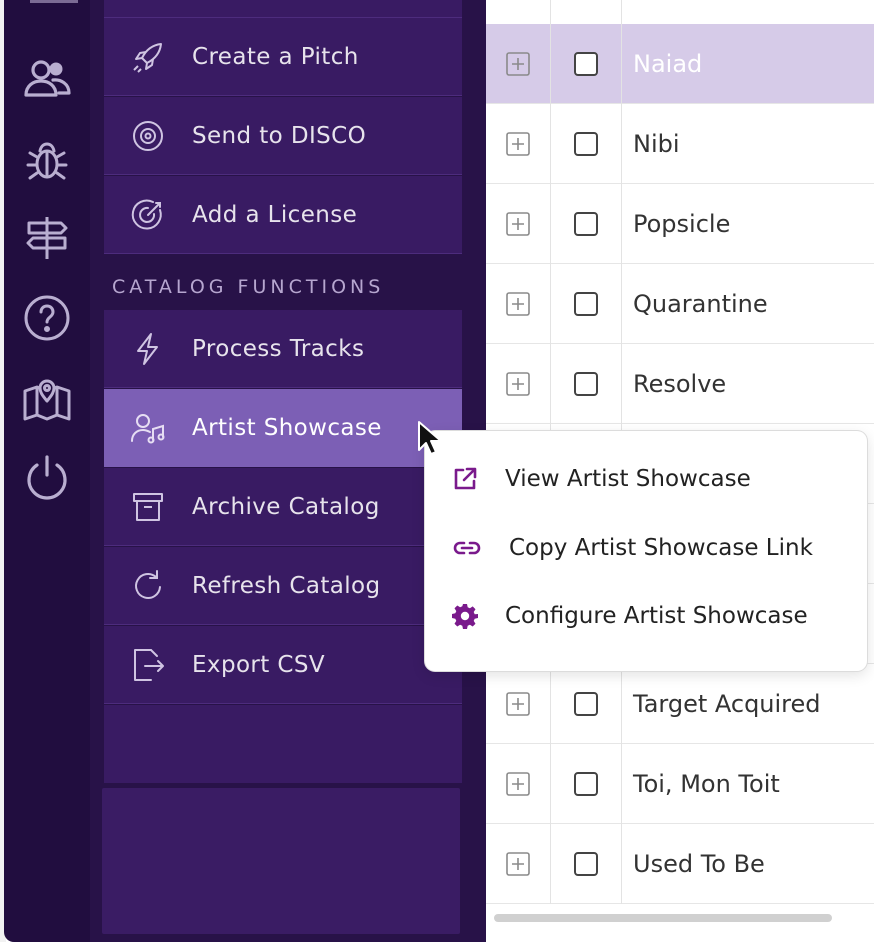 The width and height of the screenshot is (874, 942). What do you see at coordinates (668, 63) in the screenshot?
I see `track-name: Naiad` at bounding box center [668, 63].